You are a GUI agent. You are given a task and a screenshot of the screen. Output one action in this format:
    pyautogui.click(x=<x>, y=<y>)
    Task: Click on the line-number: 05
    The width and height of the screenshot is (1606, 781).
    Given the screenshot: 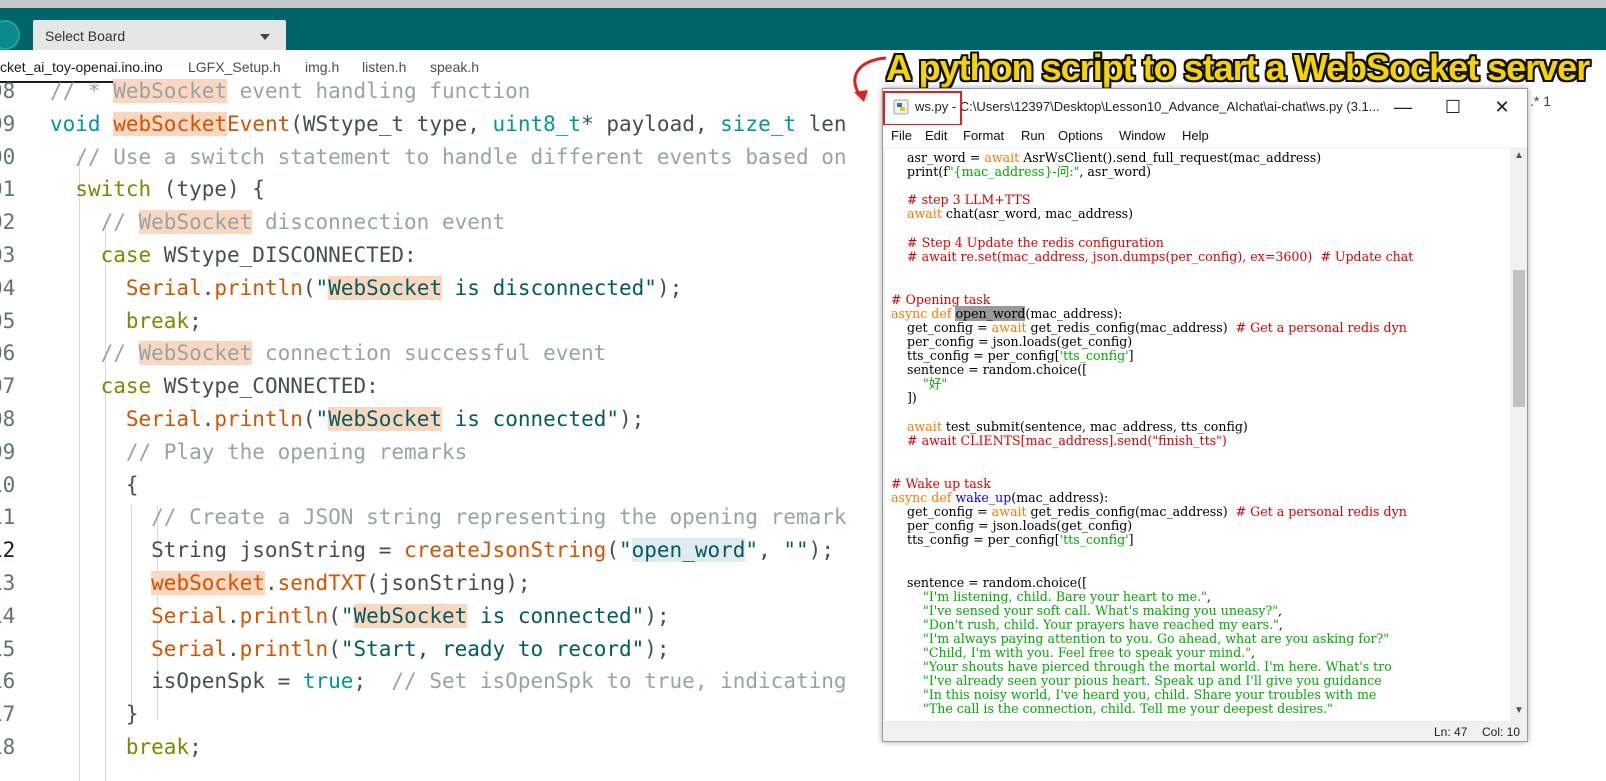 What is the action you would take?
    pyautogui.click(x=8, y=320)
    